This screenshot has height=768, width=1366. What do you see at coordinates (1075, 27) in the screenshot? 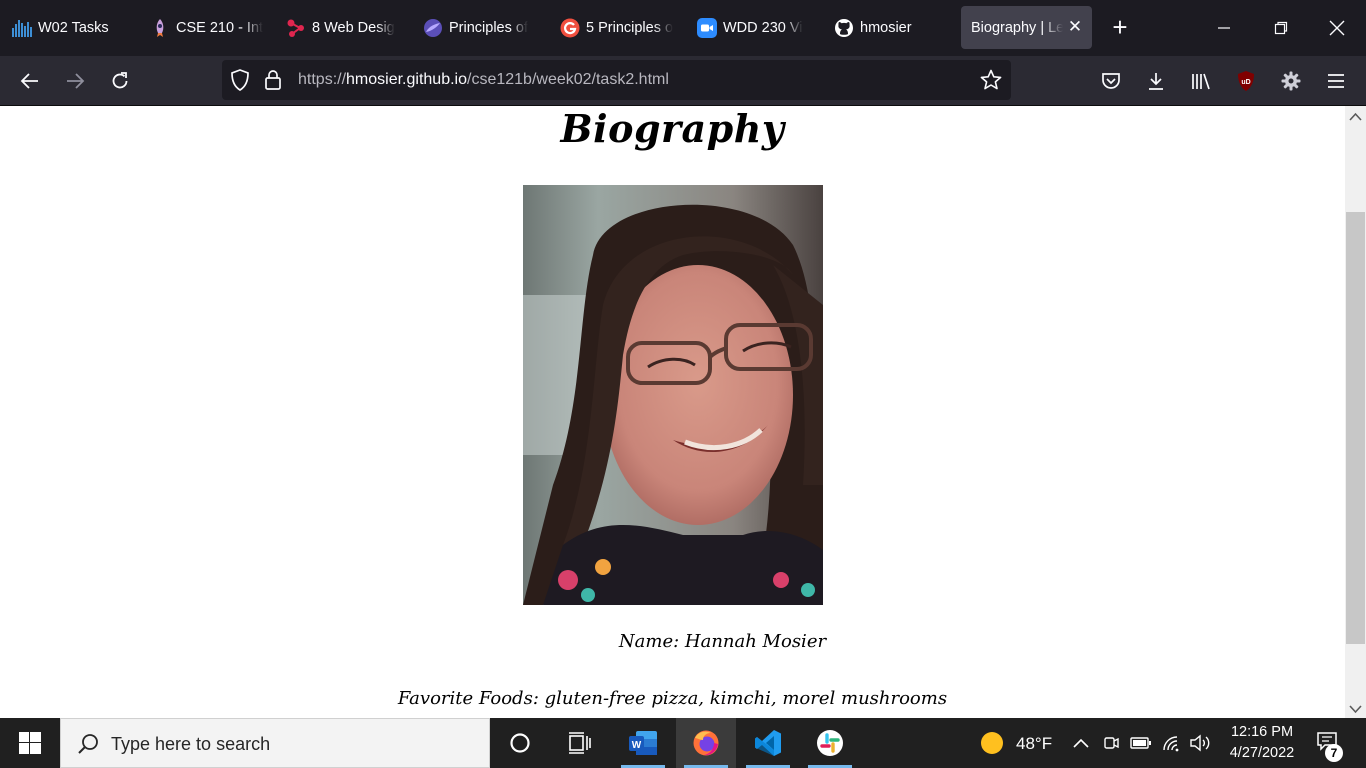
I see `close-tab-icon: ✕` at bounding box center [1075, 27].